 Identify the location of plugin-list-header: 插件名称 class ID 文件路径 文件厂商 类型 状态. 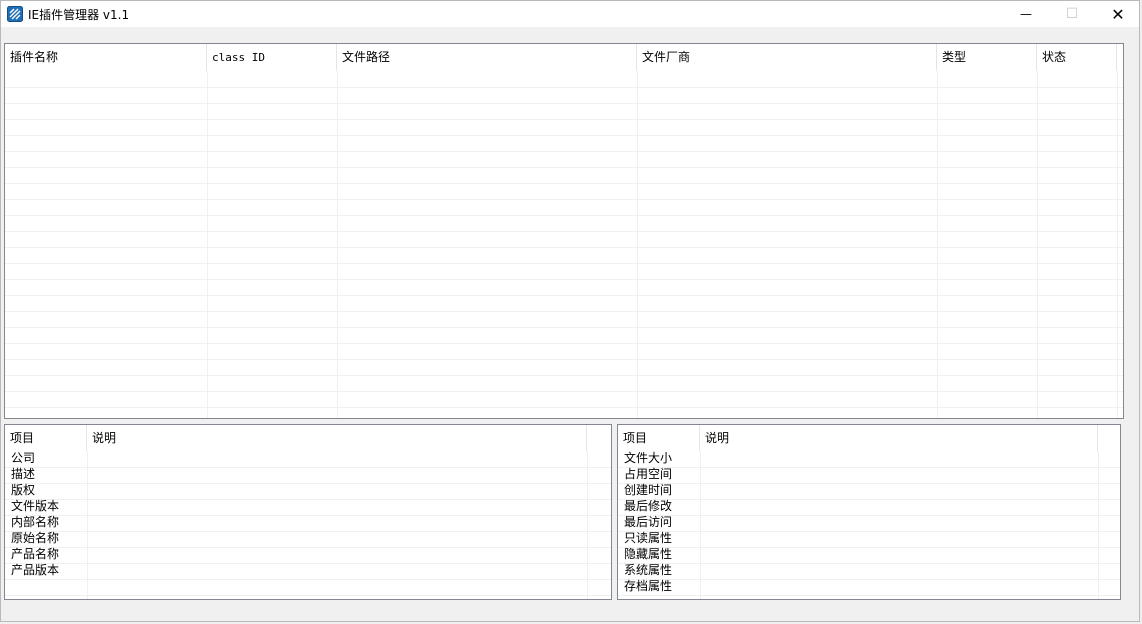
(564, 57).